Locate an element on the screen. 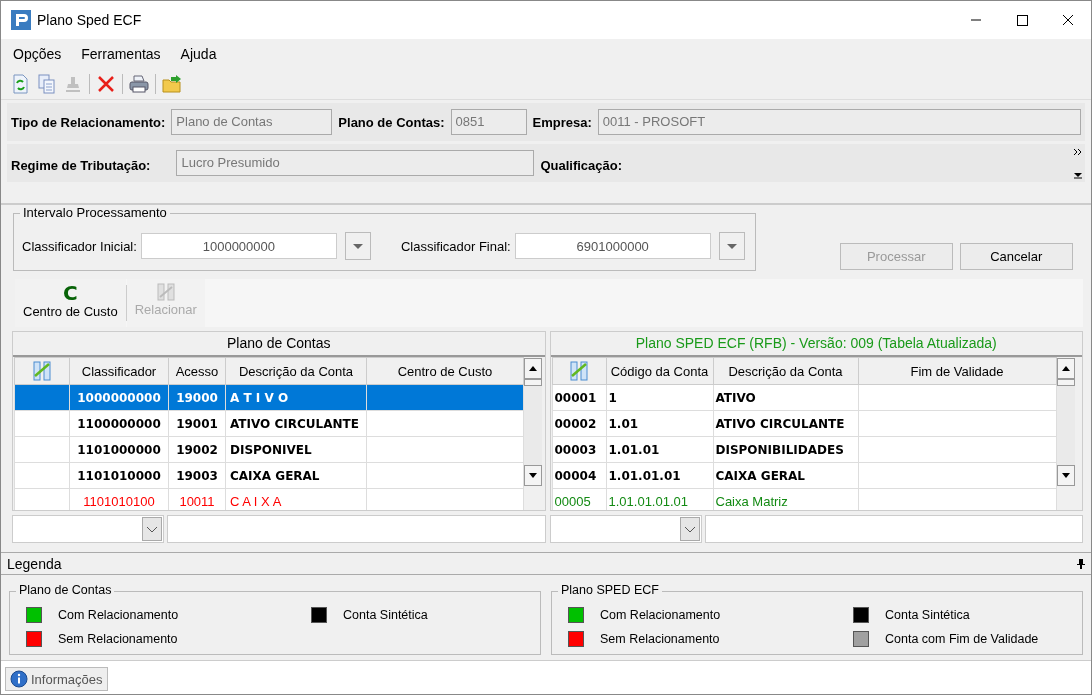 The image size is (1092, 695). column-header: Centro de Custo is located at coordinates (445, 371).